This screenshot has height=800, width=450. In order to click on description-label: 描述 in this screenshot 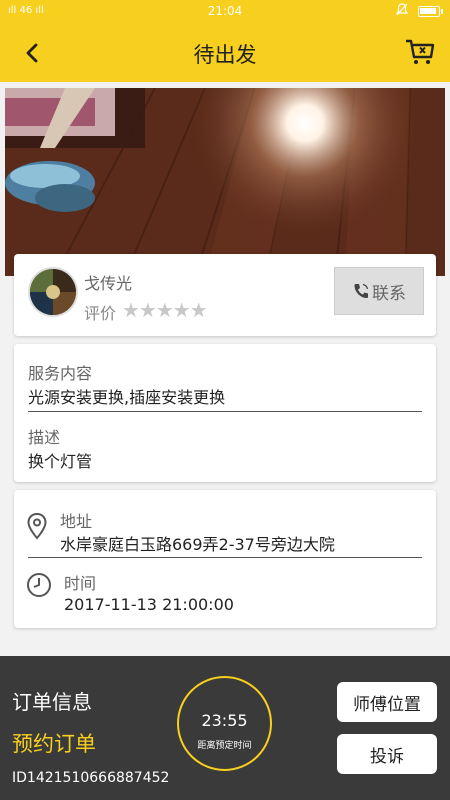, I will do `click(44, 437)`.